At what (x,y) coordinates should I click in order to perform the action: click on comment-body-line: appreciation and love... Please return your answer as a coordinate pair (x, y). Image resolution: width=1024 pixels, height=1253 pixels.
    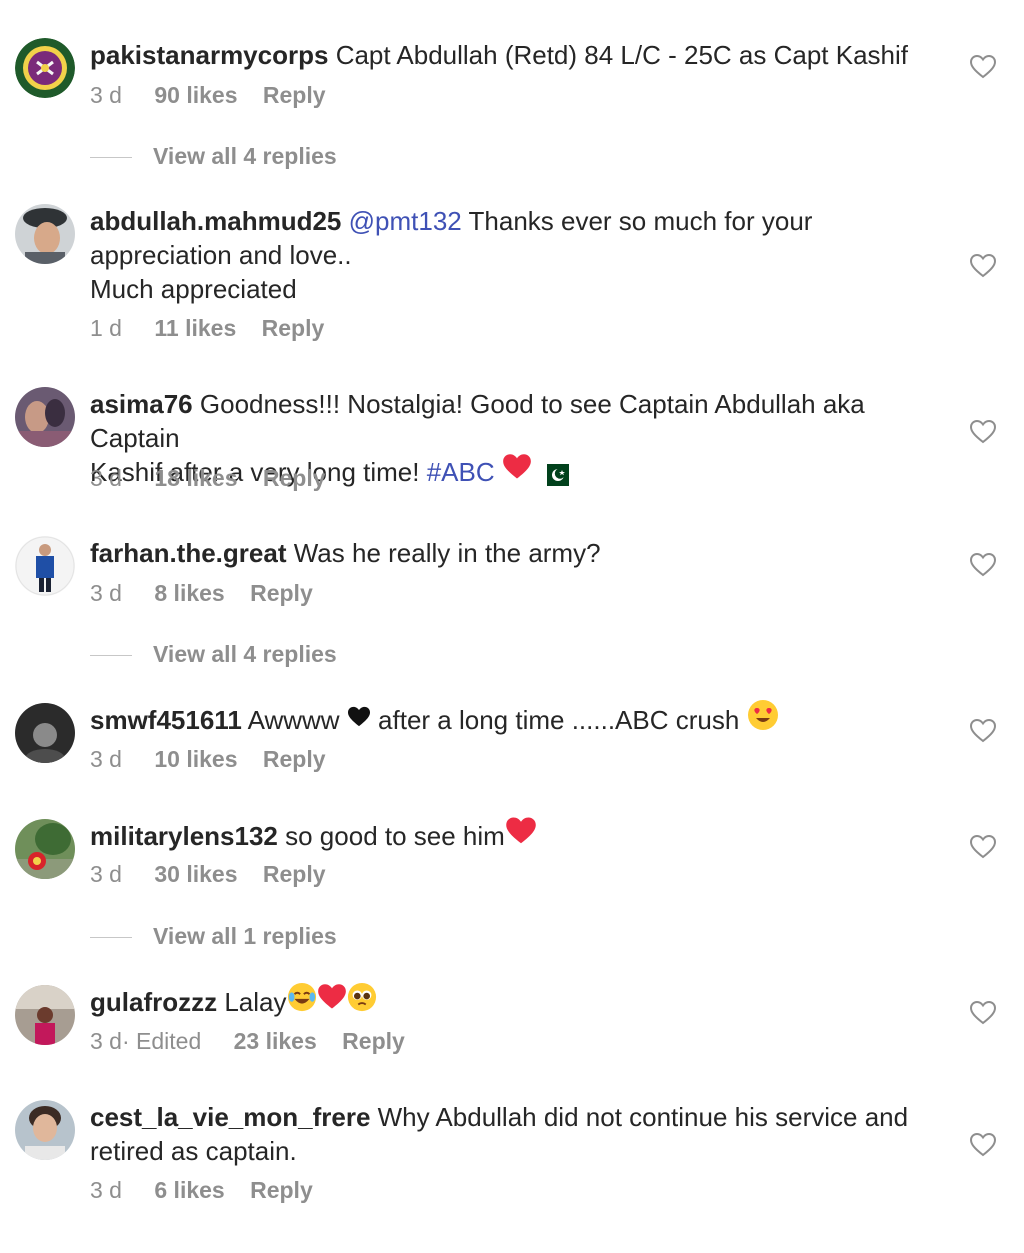
    Looking at the image, I should click on (221, 255).